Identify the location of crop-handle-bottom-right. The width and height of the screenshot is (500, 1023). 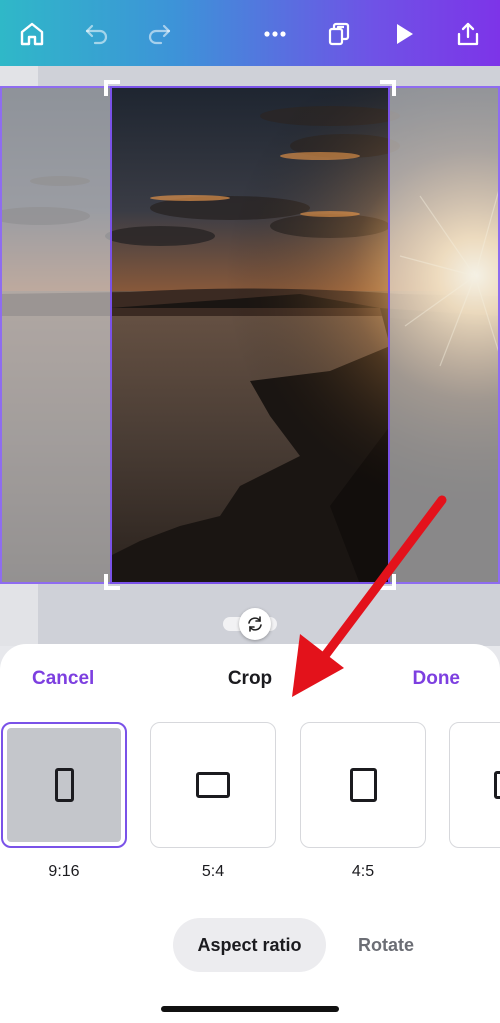
(388, 582).